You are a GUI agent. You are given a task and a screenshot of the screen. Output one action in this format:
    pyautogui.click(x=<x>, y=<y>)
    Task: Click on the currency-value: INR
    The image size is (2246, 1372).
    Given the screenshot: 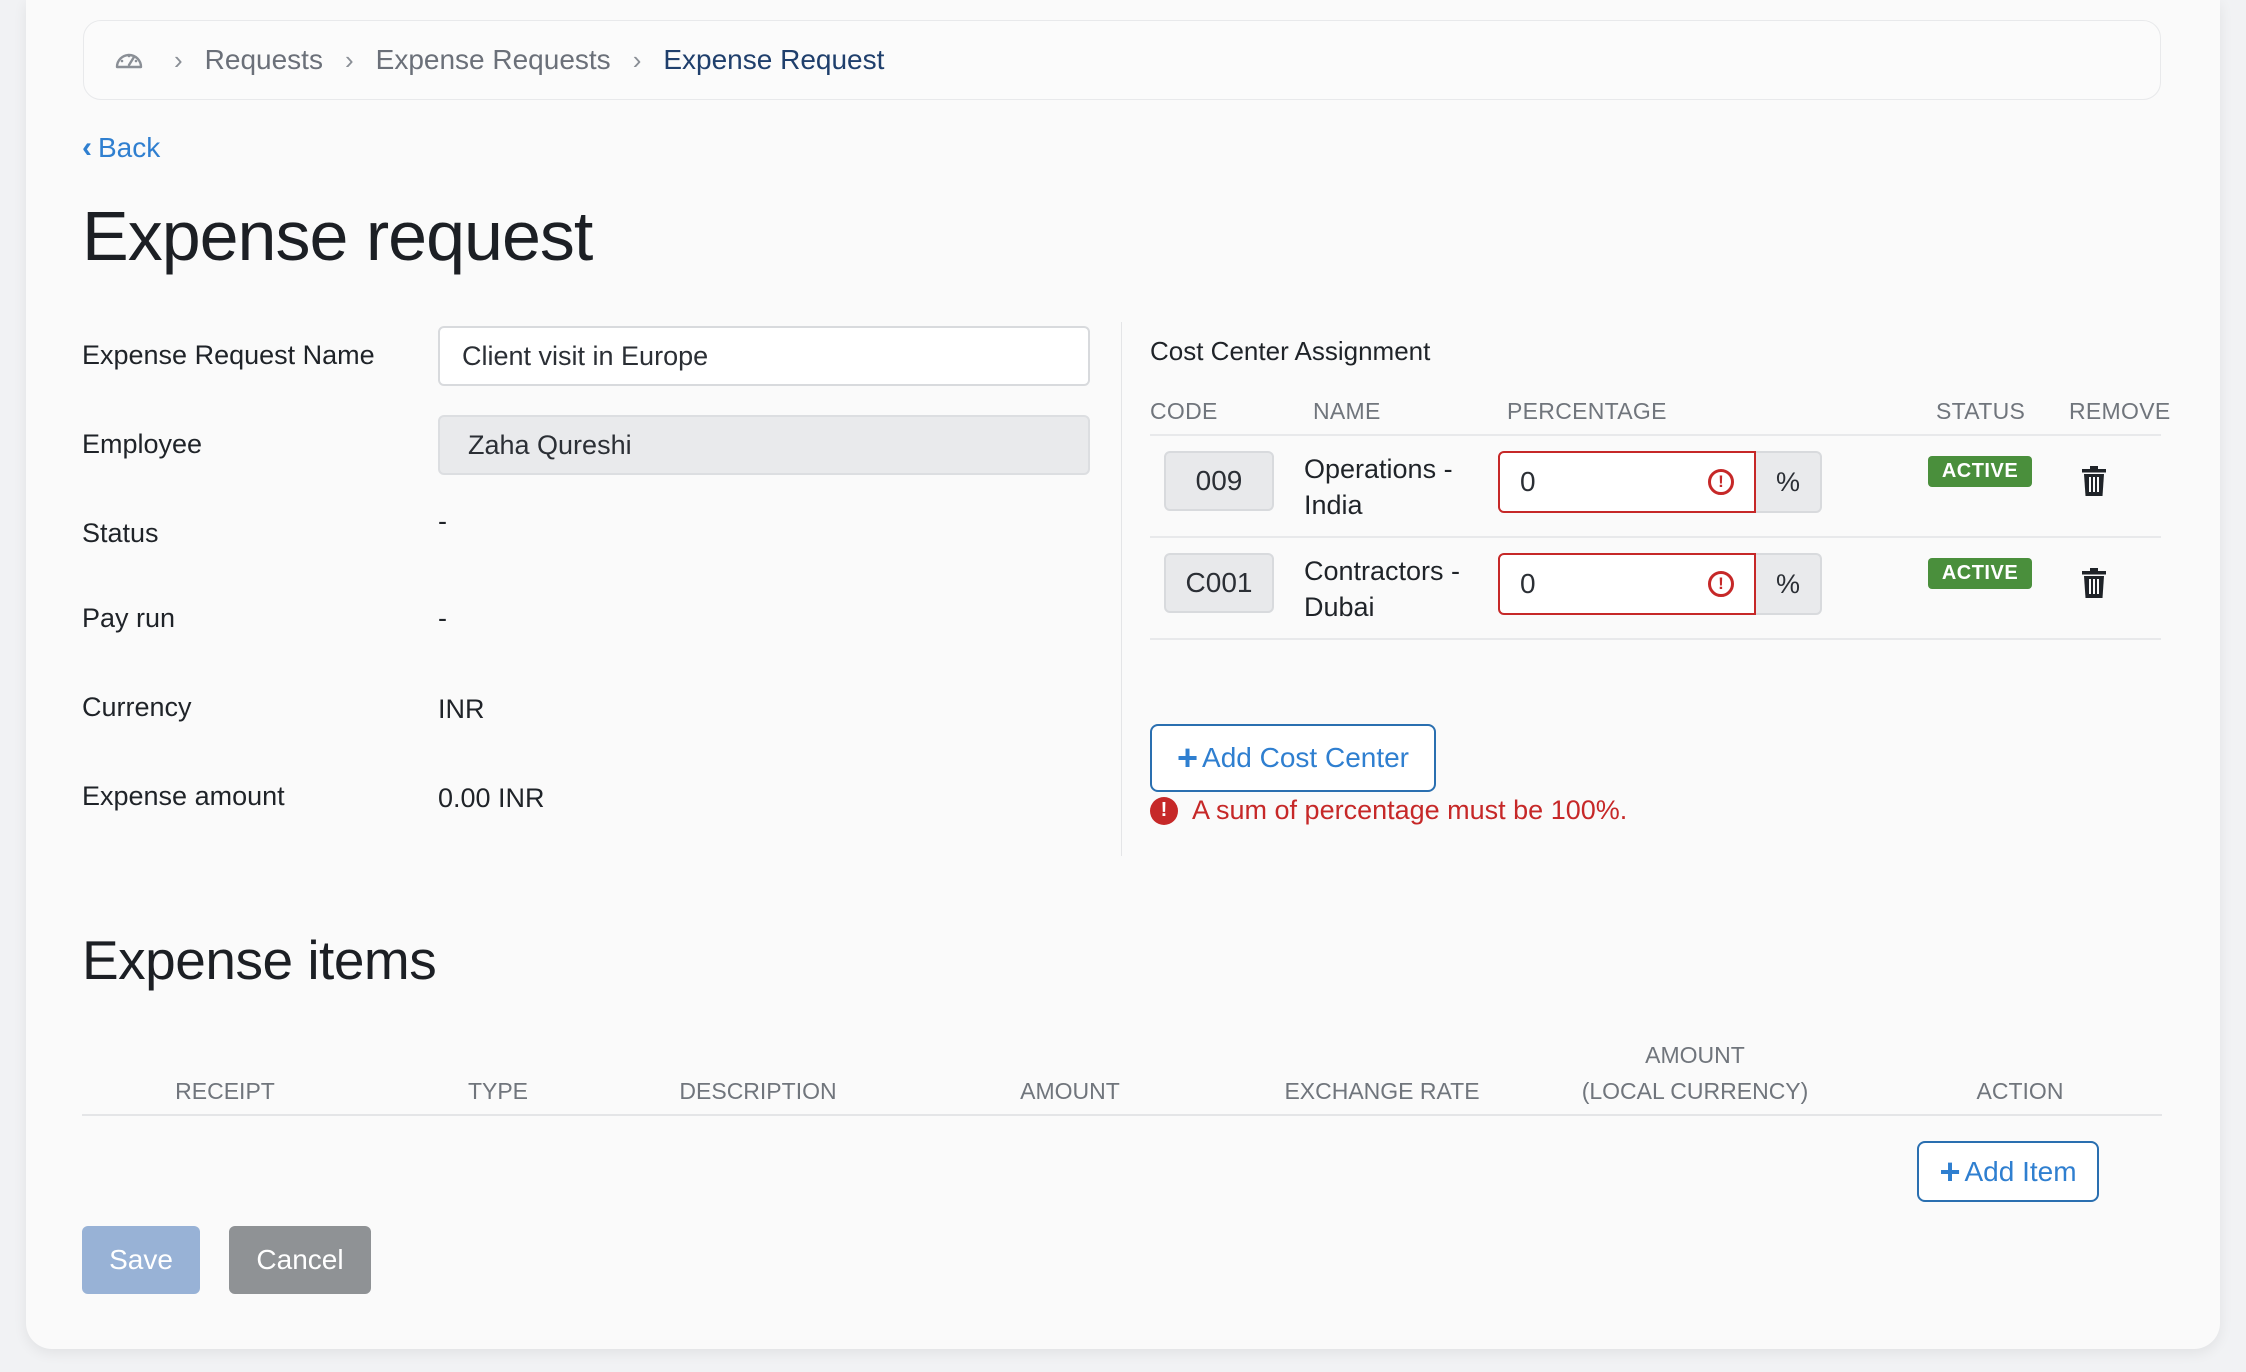 What is the action you would take?
    pyautogui.click(x=461, y=709)
    